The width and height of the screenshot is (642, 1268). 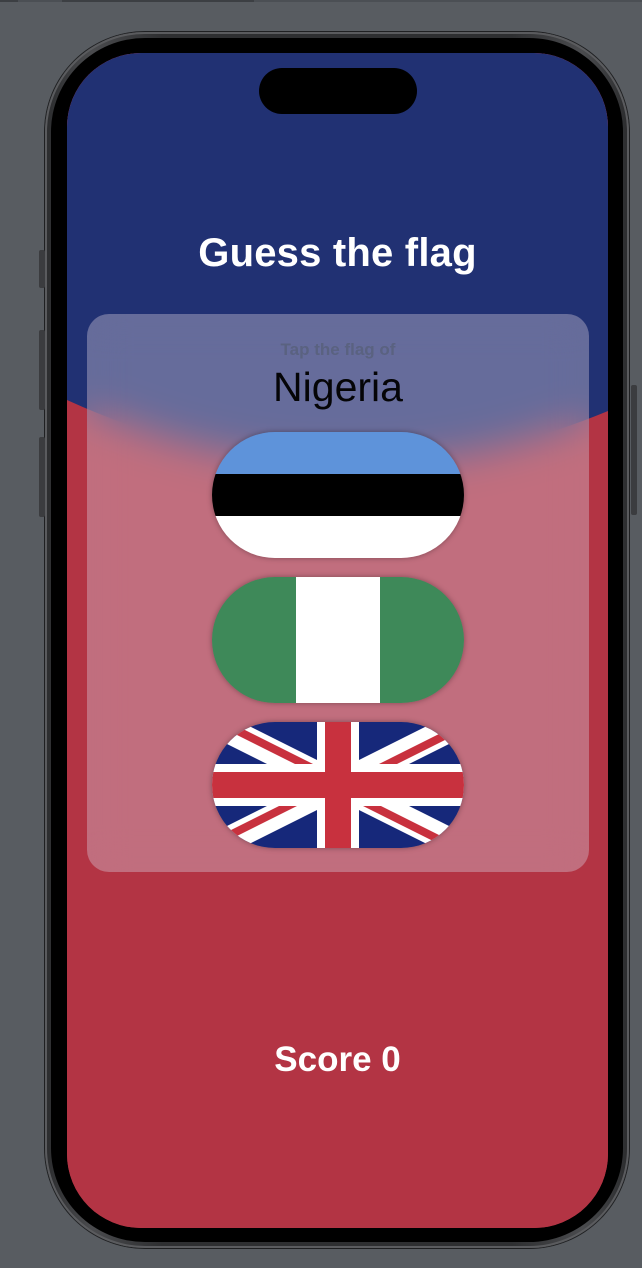 What do you see at coordinates (338, 349) in the screenshot?
I see `prompt-label: Tap the flag of` at bounding box center [338, 349].